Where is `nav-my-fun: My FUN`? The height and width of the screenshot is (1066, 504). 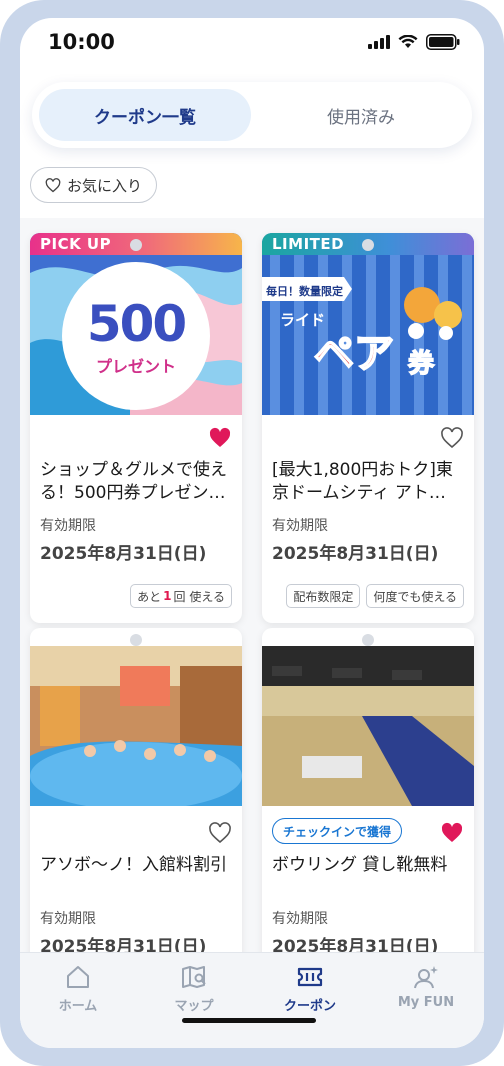
nav-my-fun: My FUN is located at coordinates (426, 986).